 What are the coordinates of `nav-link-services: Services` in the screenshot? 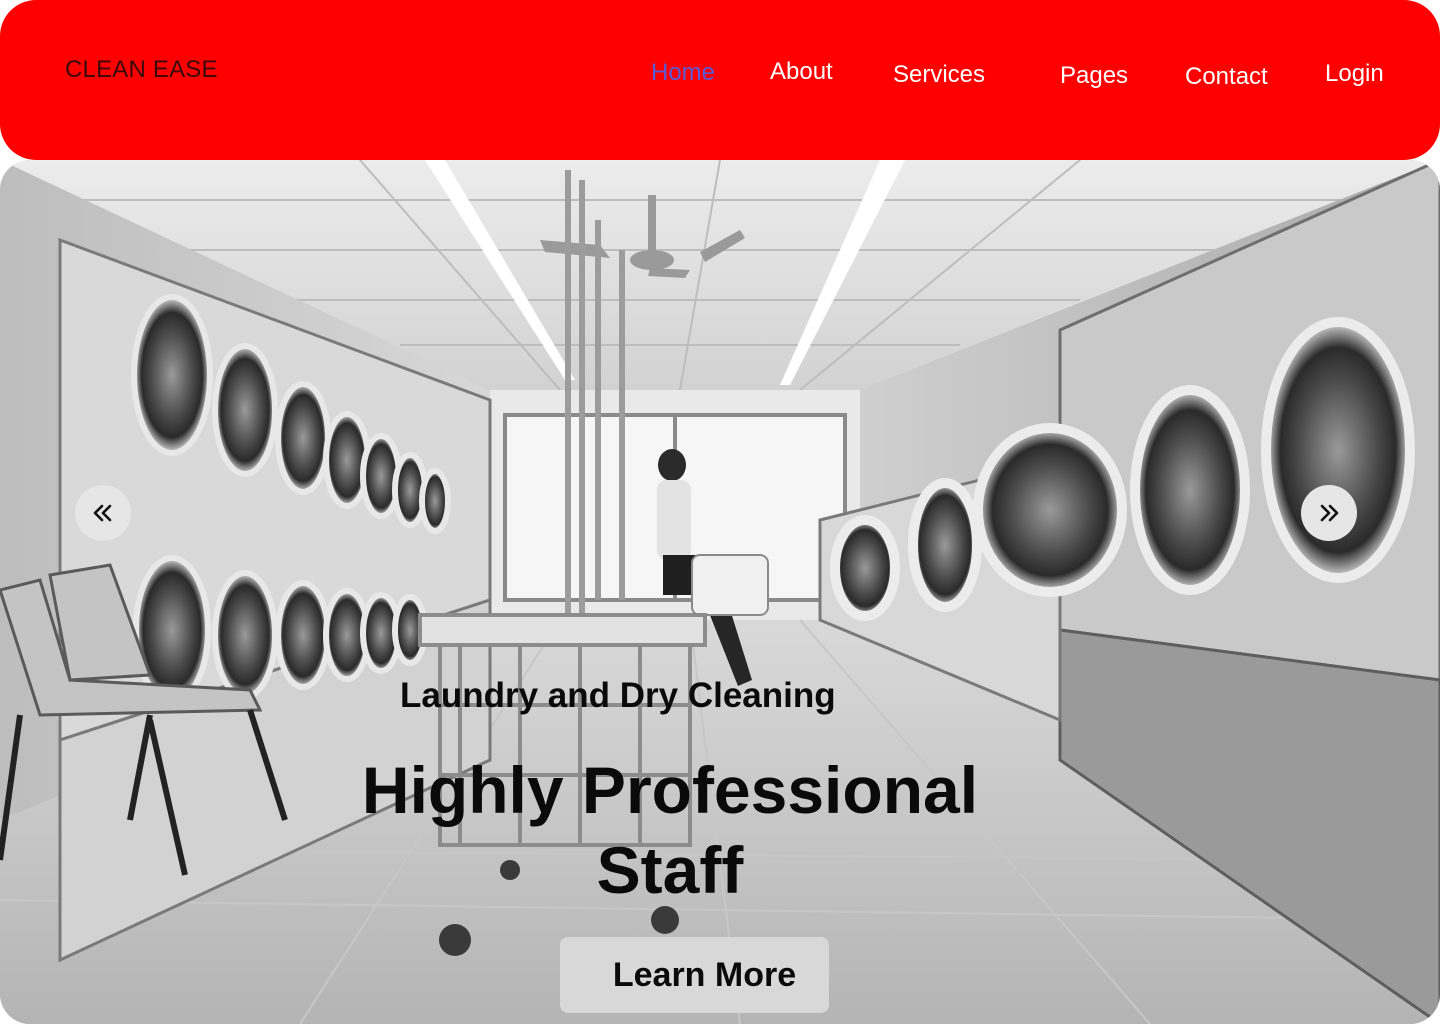 It's located at (939, 75).